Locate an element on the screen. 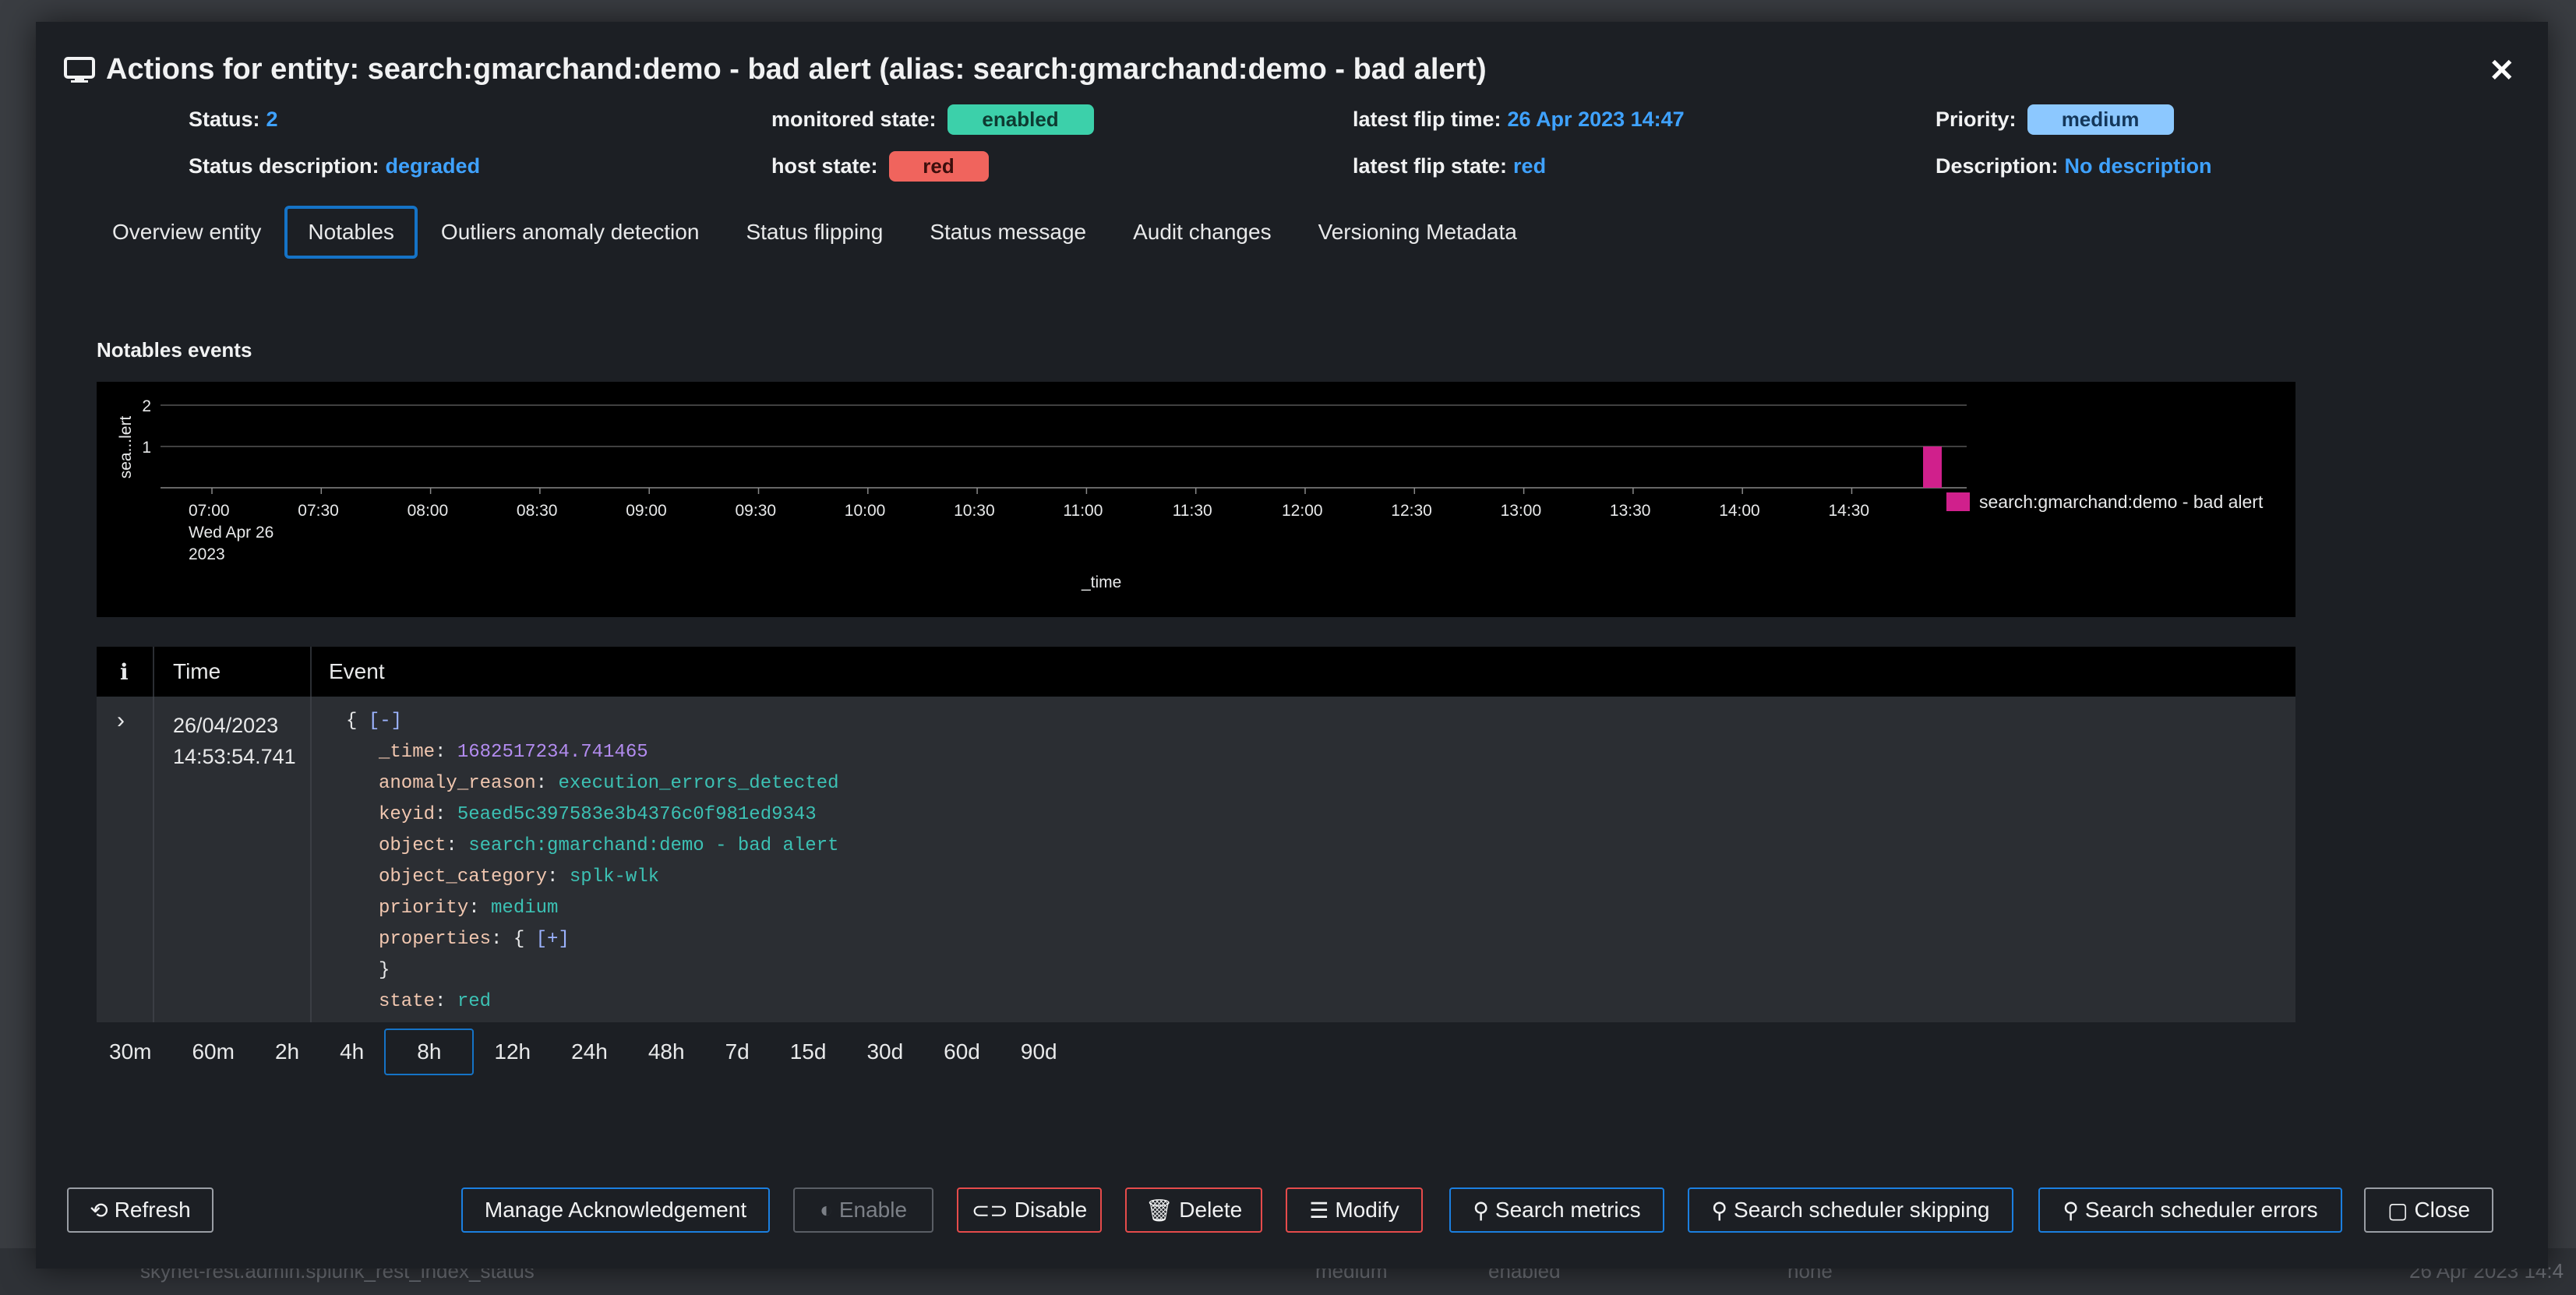 This screenshot has height=1295, width=2576. y-tick-label: 1 is located at coordinates (146, 448).